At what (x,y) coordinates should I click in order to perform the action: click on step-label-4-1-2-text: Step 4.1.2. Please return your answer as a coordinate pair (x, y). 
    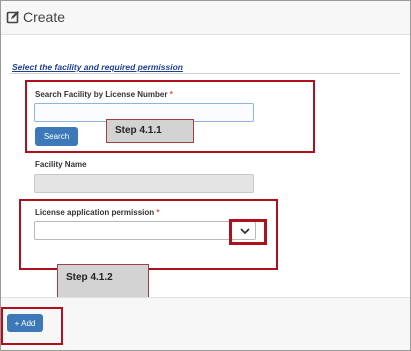
    Looking at the image, I should click on (89, 277).